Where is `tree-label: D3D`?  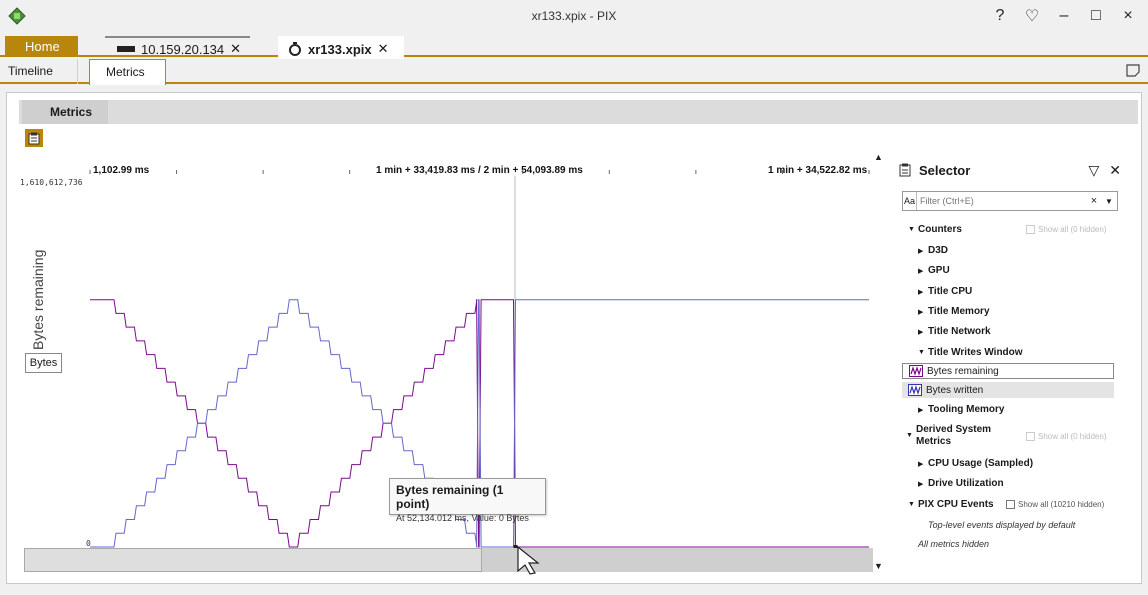
tree-label: D3D is located at coordinates (938, 250).